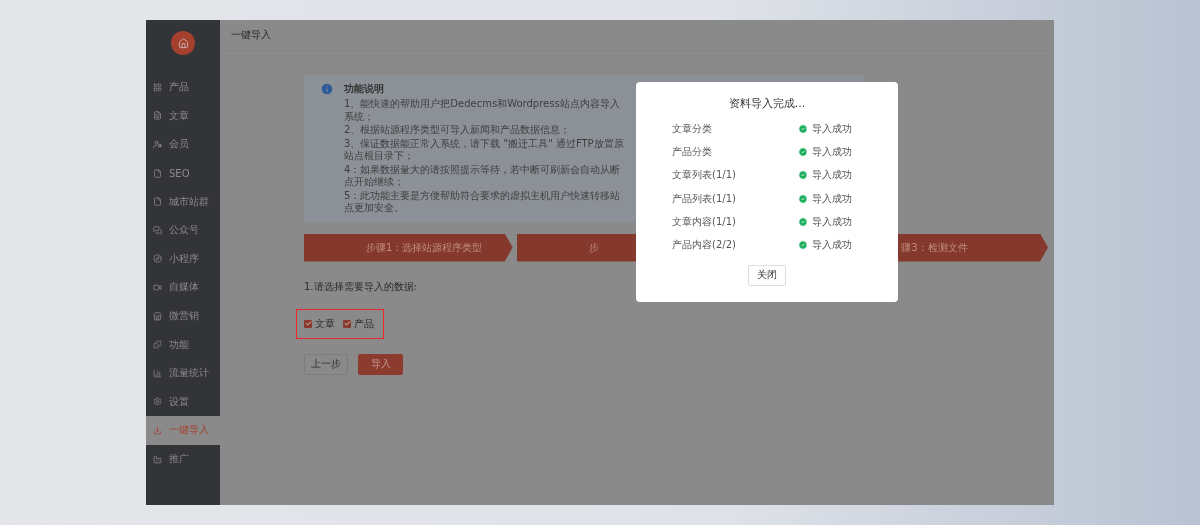  I want to click on home-icon, so click(183, 43).